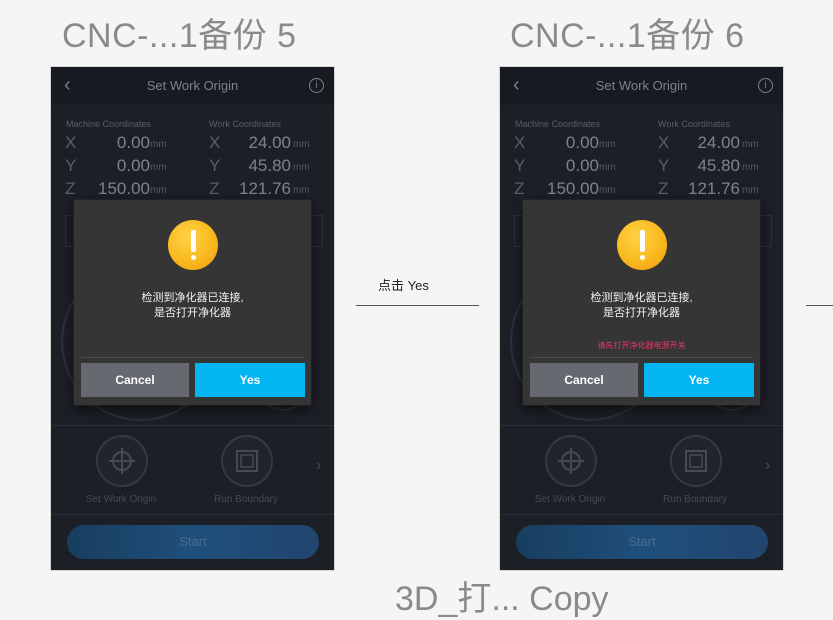 The width and height of the screenshot is (833, 620). Describe the element at coordinates (417, 305) in the screenshot. I see `flow-connector-line` at that location.